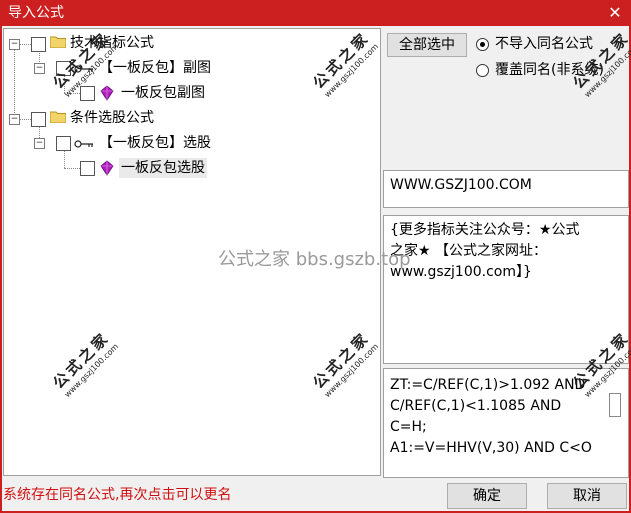  Describe the element at coordinates (112, 118) in the screenshot. I see `tree-node-label: 条件选股公式` at that location.